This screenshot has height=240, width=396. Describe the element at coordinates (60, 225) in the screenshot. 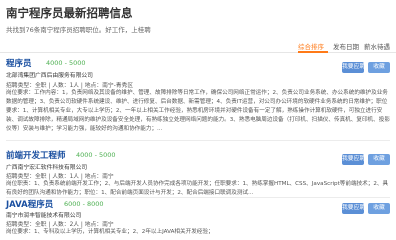

I see `job-meta: 招聘类型：全职 | 人数：2人 | 地点：南宁` at that location.